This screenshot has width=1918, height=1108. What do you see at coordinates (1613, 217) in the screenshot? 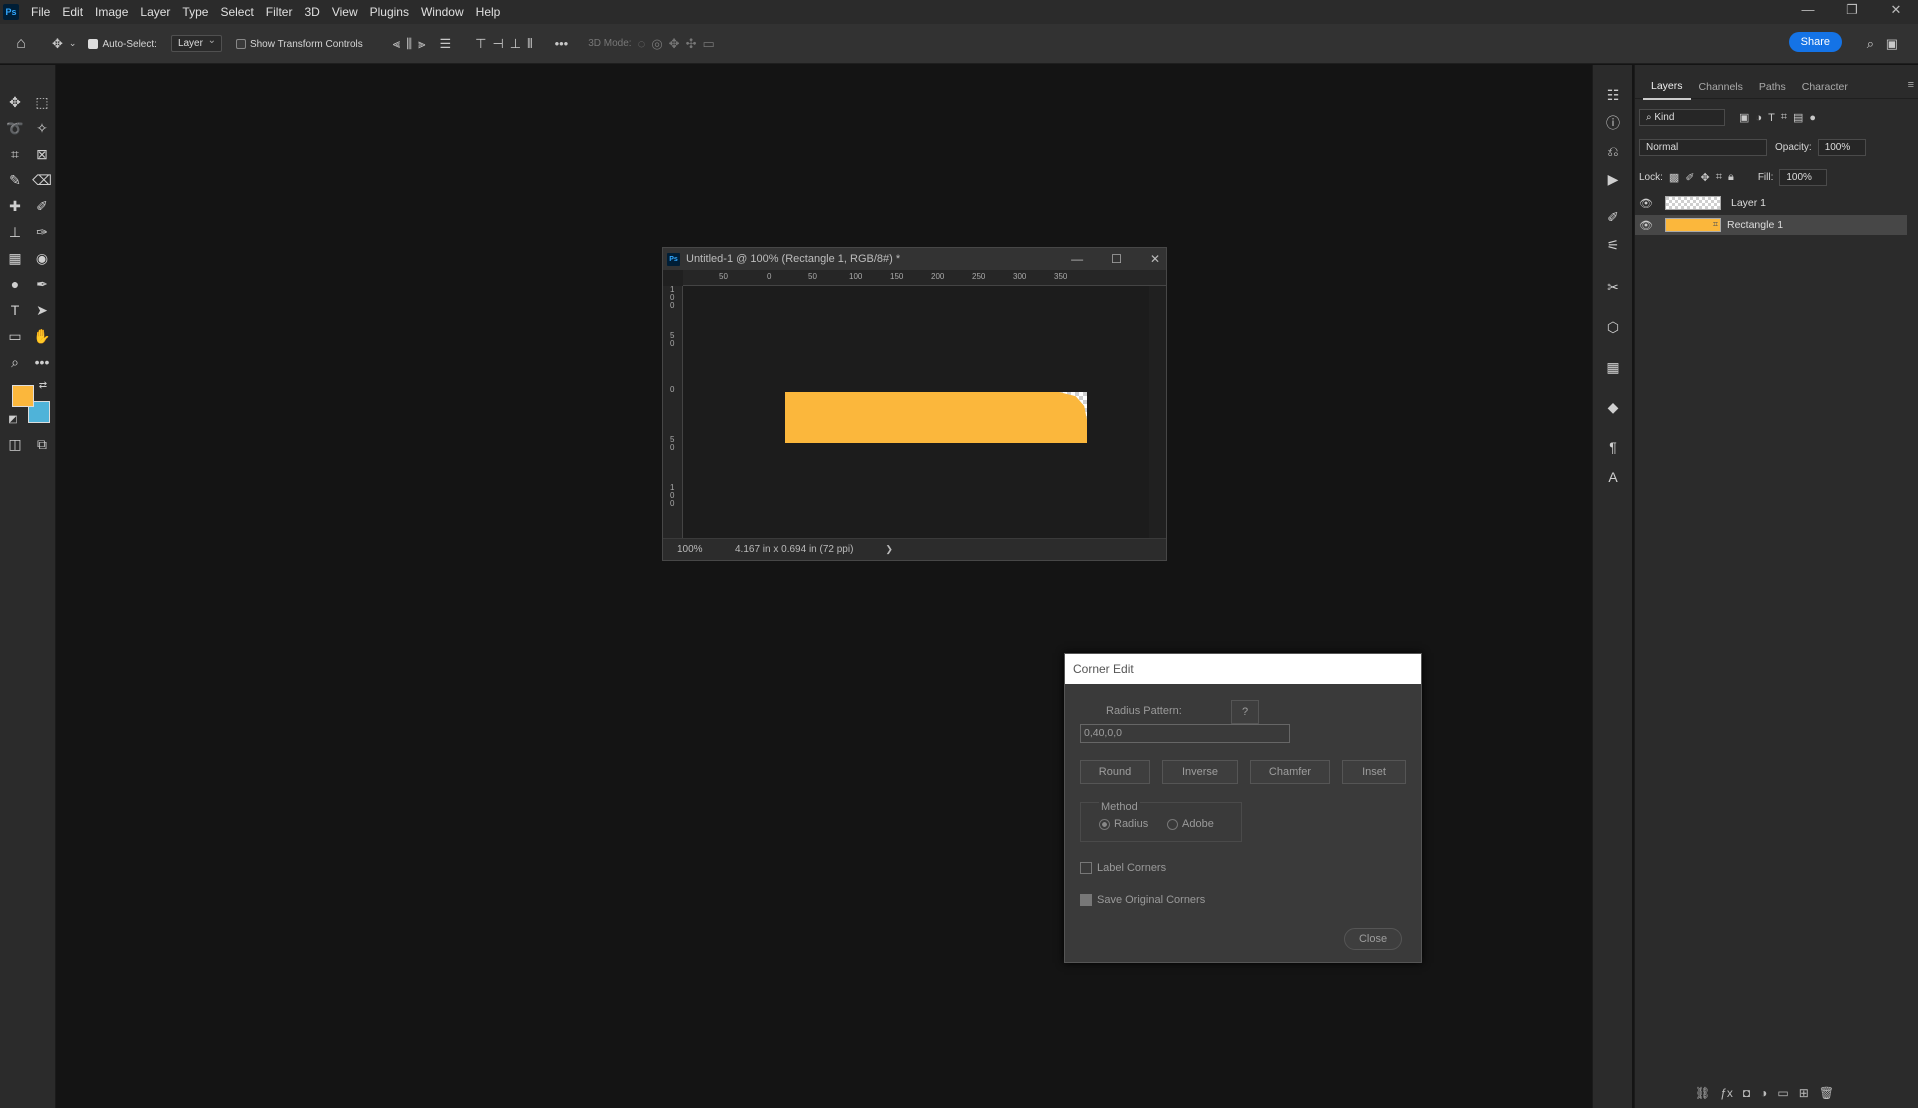
I see `brush-settings-icon: ✐` at bounding box center [1613, 217].